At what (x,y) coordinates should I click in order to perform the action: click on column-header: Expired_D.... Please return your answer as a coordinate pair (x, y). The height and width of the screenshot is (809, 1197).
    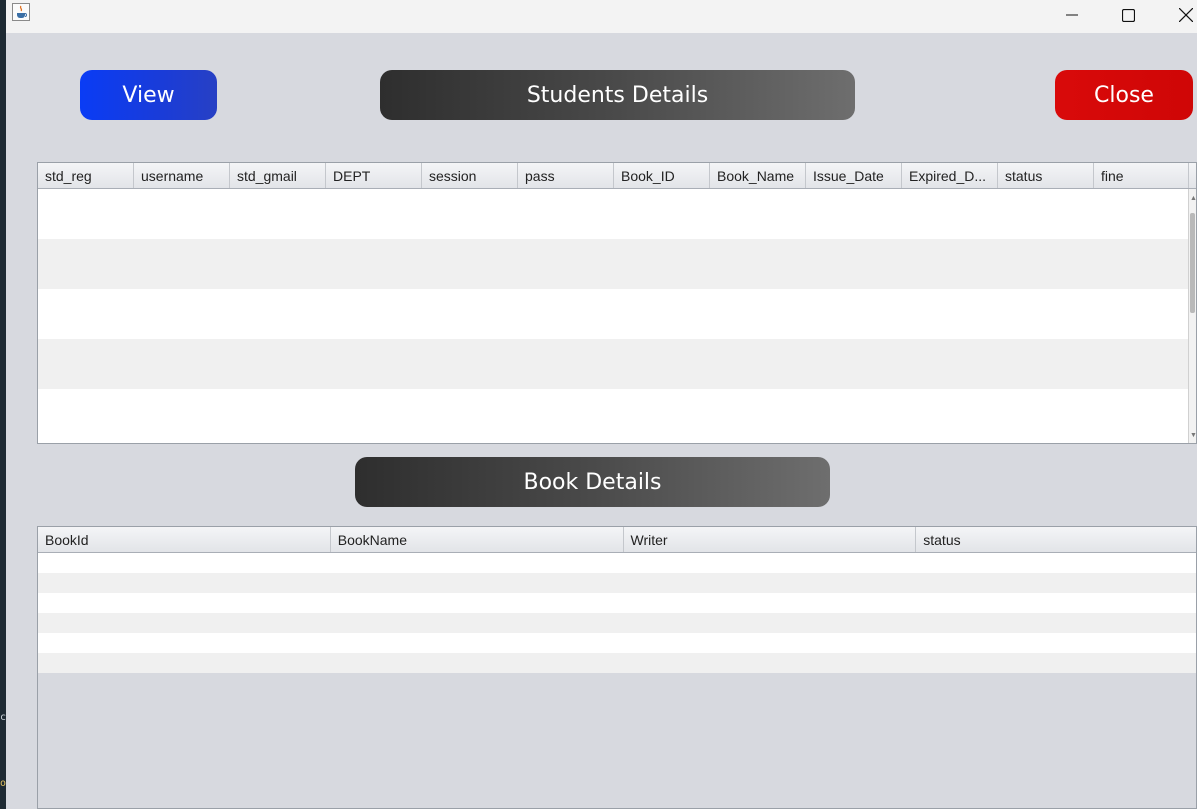
    Looking at the image, I should click on (950, 175).